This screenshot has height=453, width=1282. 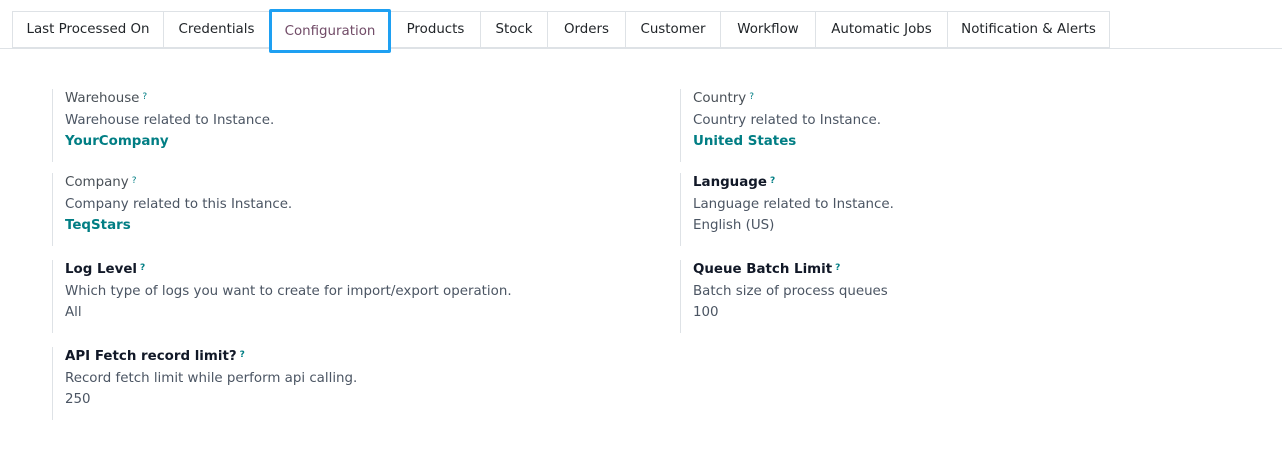 I want to click on tab-automatic-jobs: Automatic Jobs, so click(x=881, y=29).